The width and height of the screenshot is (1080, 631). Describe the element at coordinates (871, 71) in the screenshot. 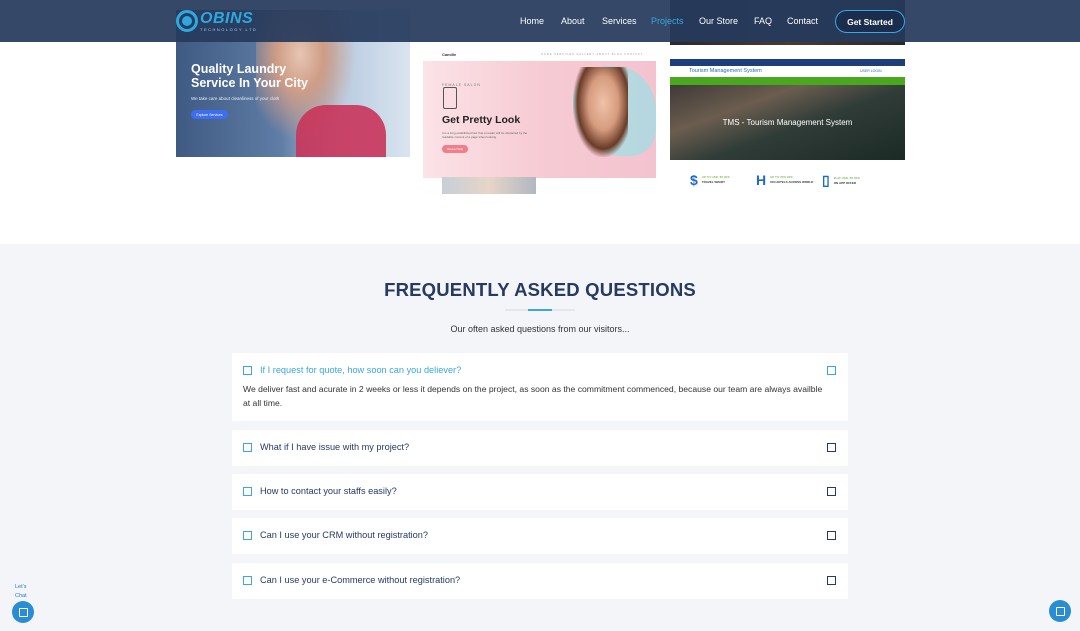

I see `tms-login-link: USER LOGIN` at that location.